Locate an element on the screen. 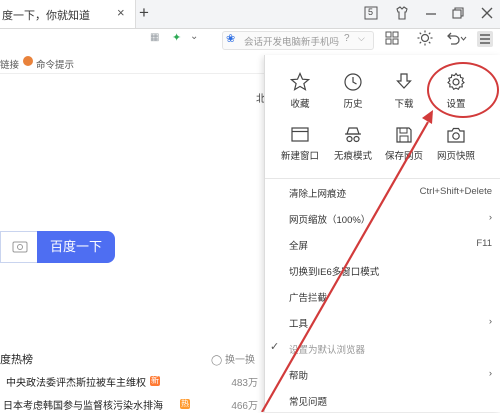 The width and height of the screenshot is (500, 413). square-5-icon: 5 is located at coordinates (371, 13).